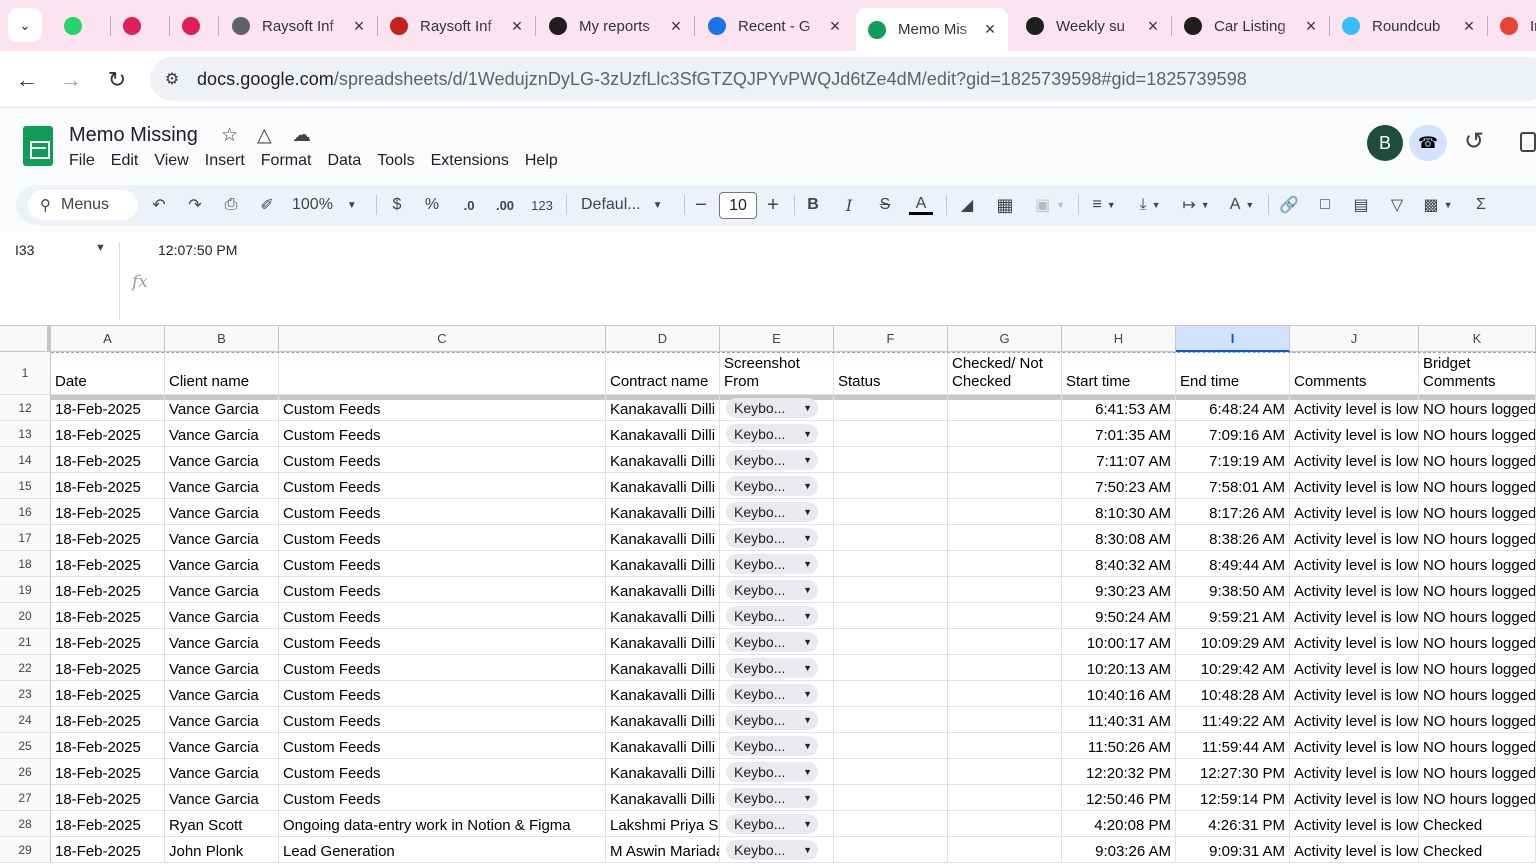 This screenshot has height=864, width=1536. What do you see at coordinates (25, 668) in the screenshot?
I see `row-header: 22` at bounding box center [25, 668].